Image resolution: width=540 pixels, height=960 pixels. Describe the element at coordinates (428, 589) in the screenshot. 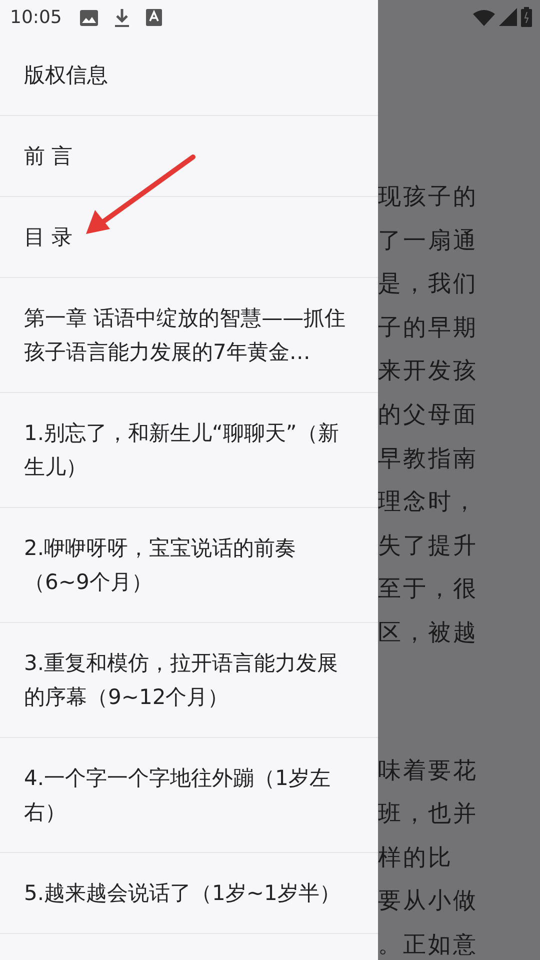

I see `text-line: 至于，很` at that location.